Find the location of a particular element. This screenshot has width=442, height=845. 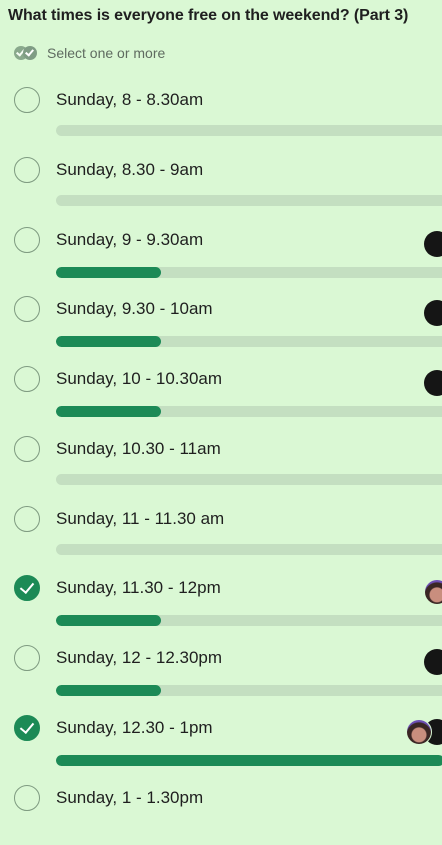

poll-option: Sunday, 8.30 - 9am is located at coordinates (221, 187).